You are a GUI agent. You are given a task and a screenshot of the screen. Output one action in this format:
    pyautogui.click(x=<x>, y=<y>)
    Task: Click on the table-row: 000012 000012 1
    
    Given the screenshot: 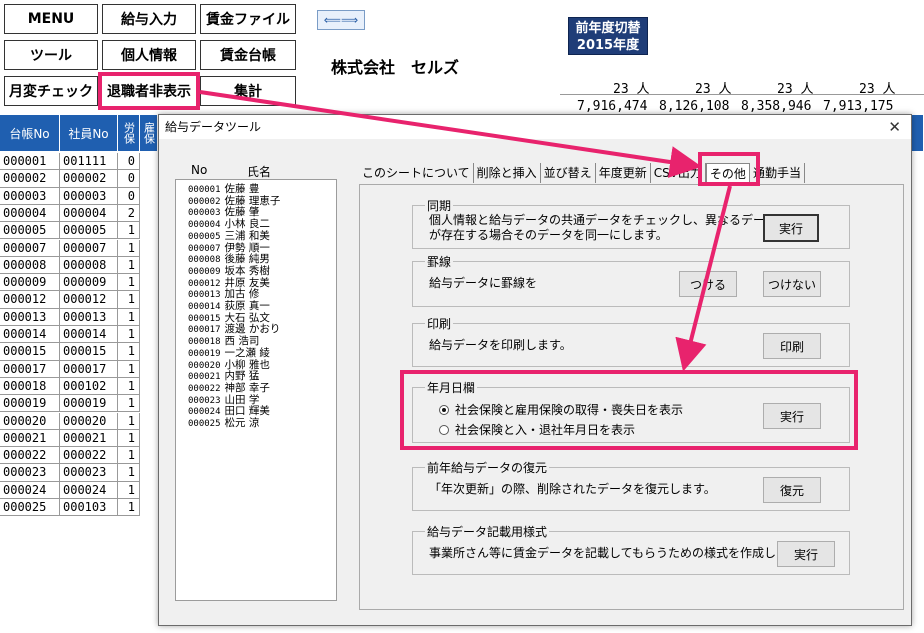 What is the action you would take?
    pyautogui.click(x=79, y=300)
    